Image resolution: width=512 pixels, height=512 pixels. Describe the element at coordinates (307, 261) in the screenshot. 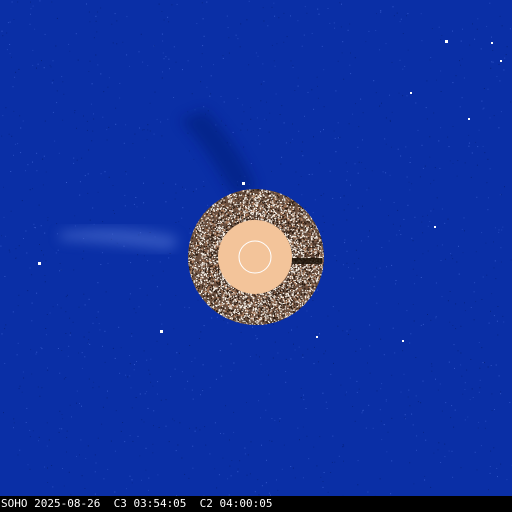

I see `pylon-shadow` at that location.